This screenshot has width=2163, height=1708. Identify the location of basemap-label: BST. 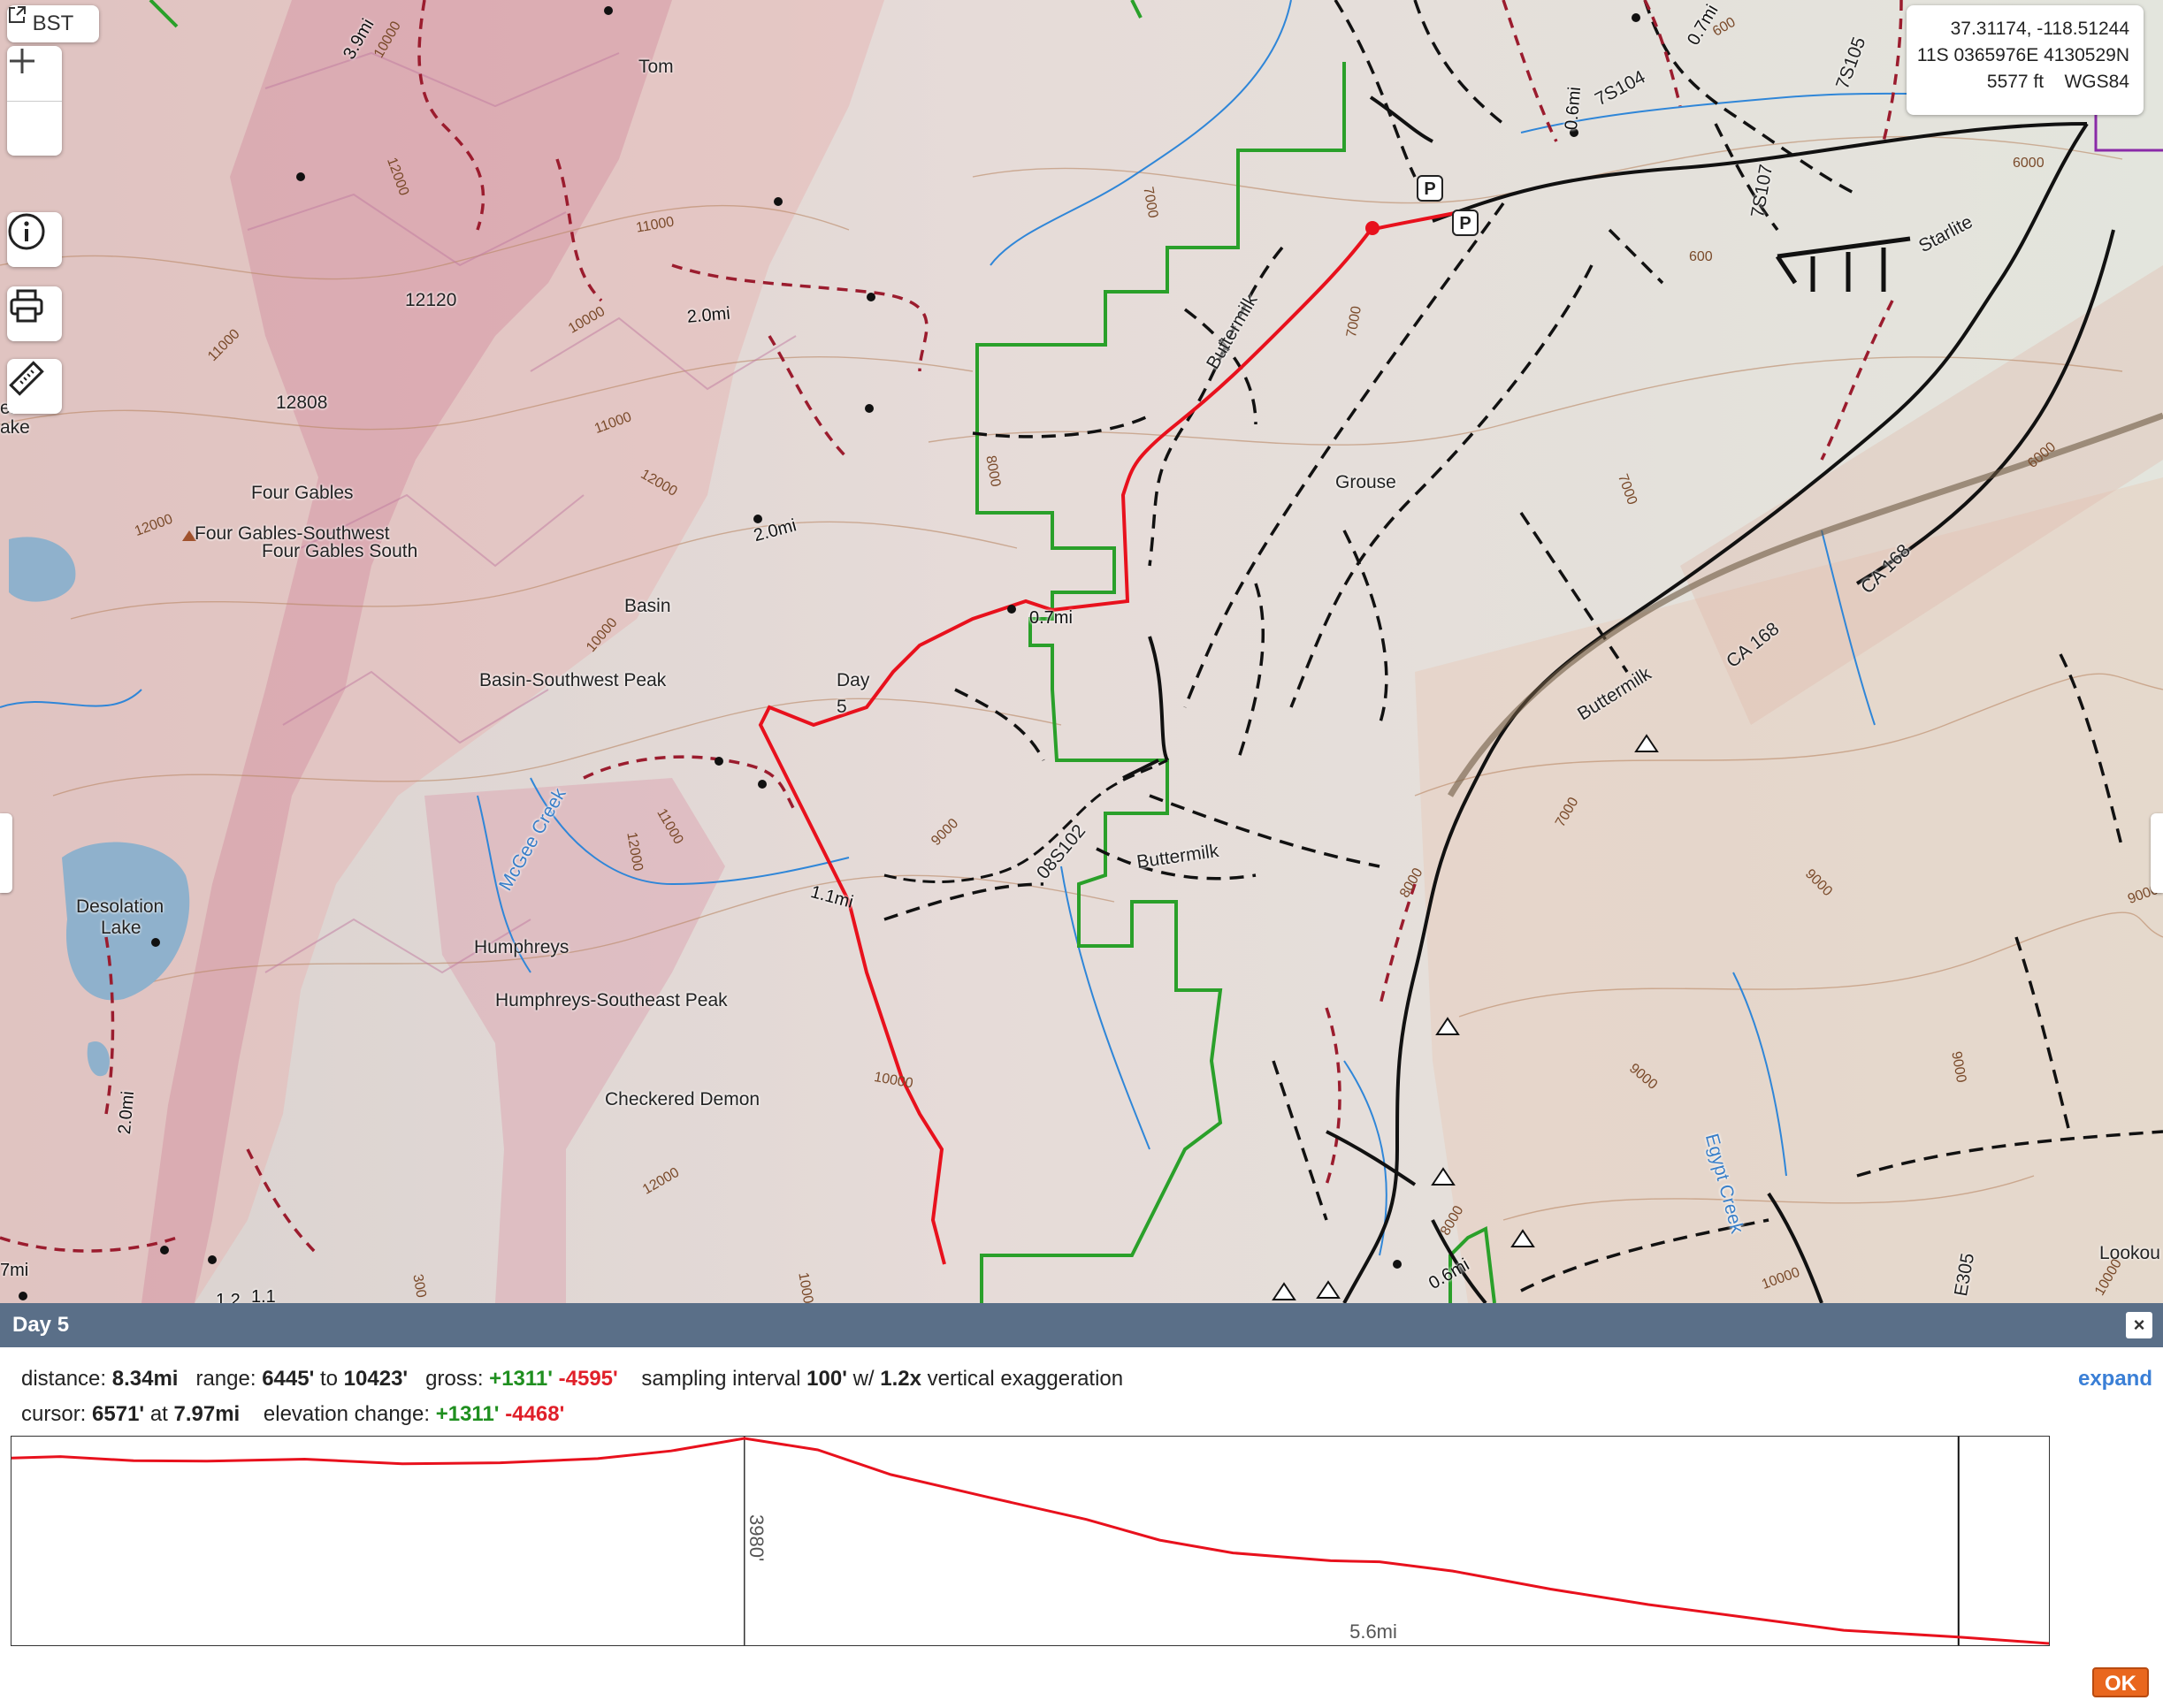
(53, 23).